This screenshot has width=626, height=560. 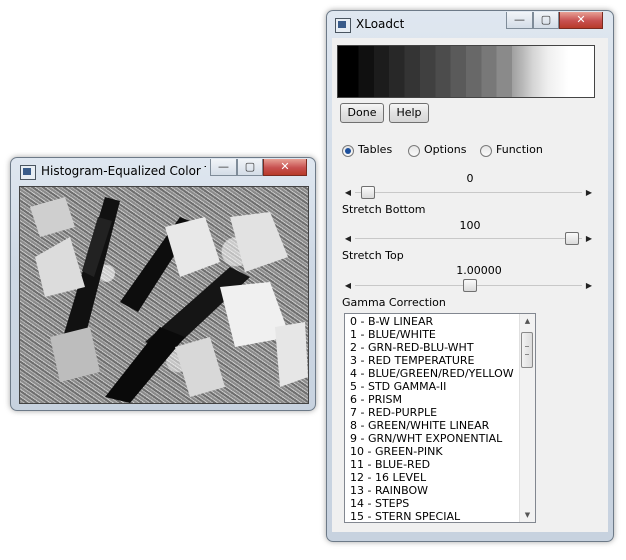 What do you see at coordinates (432, 425) in the screenshot?
I see `list-item: 8 - GREEN/WHITE LINEAR` at bounding box center [432, 425].